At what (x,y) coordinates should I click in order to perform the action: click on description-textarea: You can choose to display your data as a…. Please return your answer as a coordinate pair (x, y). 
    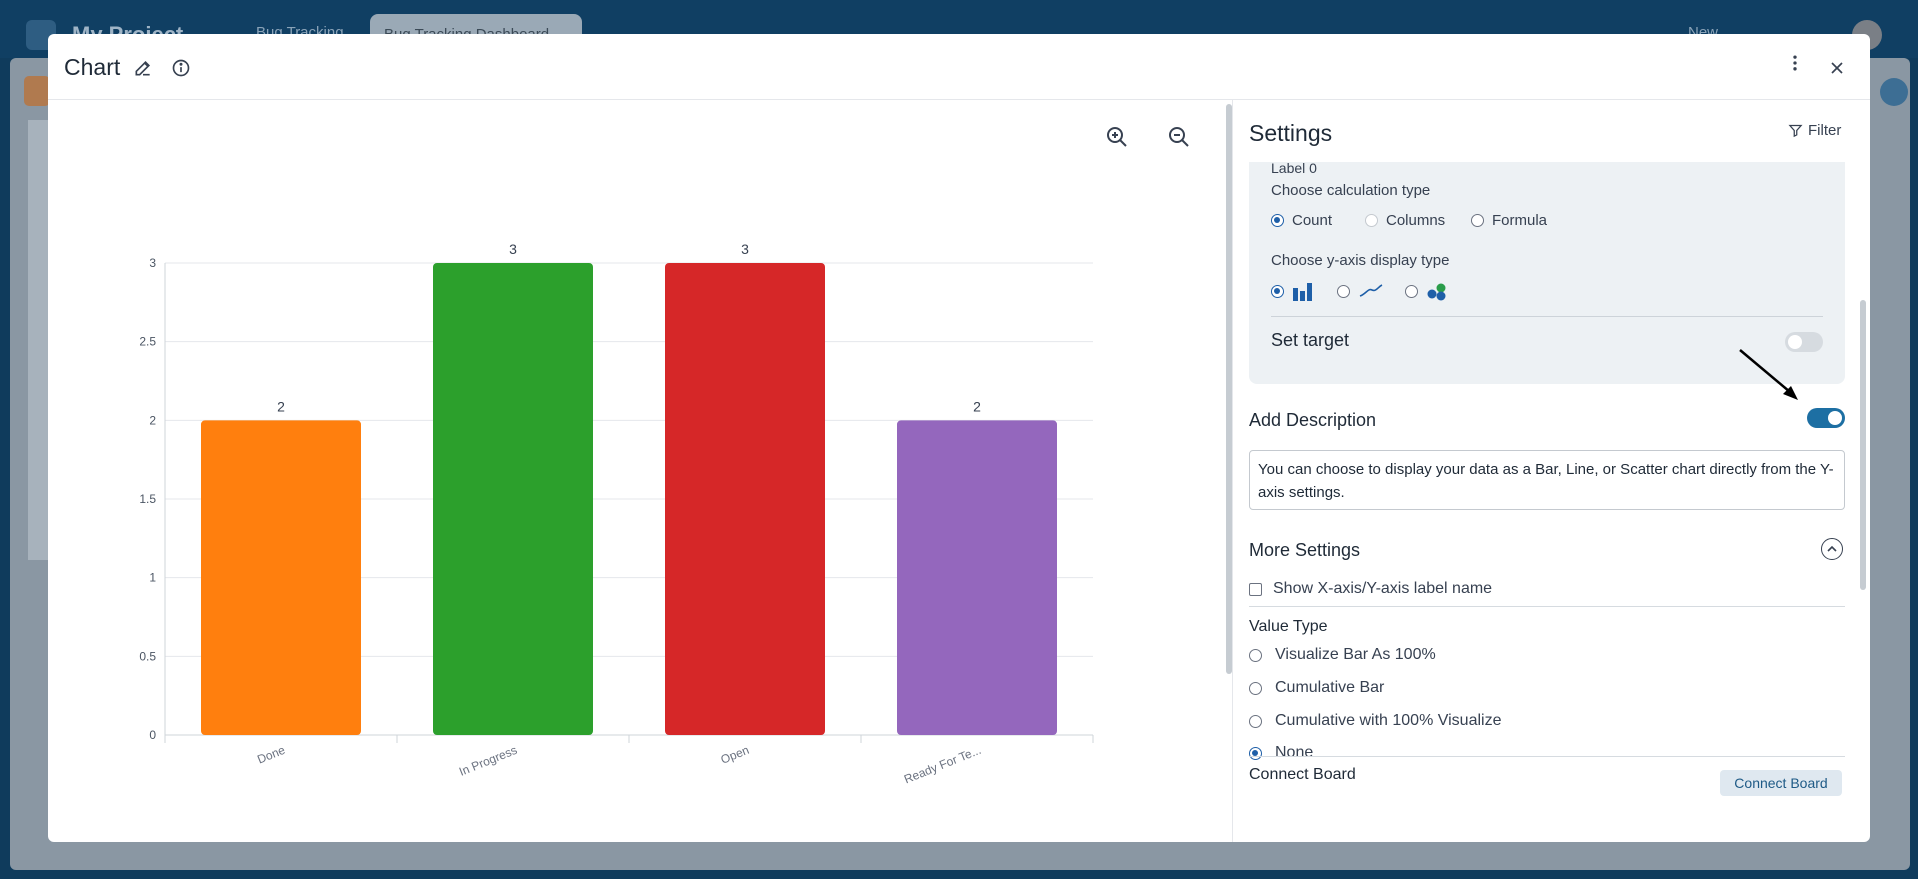
    Looking at the image, I should click on (1547, 480).